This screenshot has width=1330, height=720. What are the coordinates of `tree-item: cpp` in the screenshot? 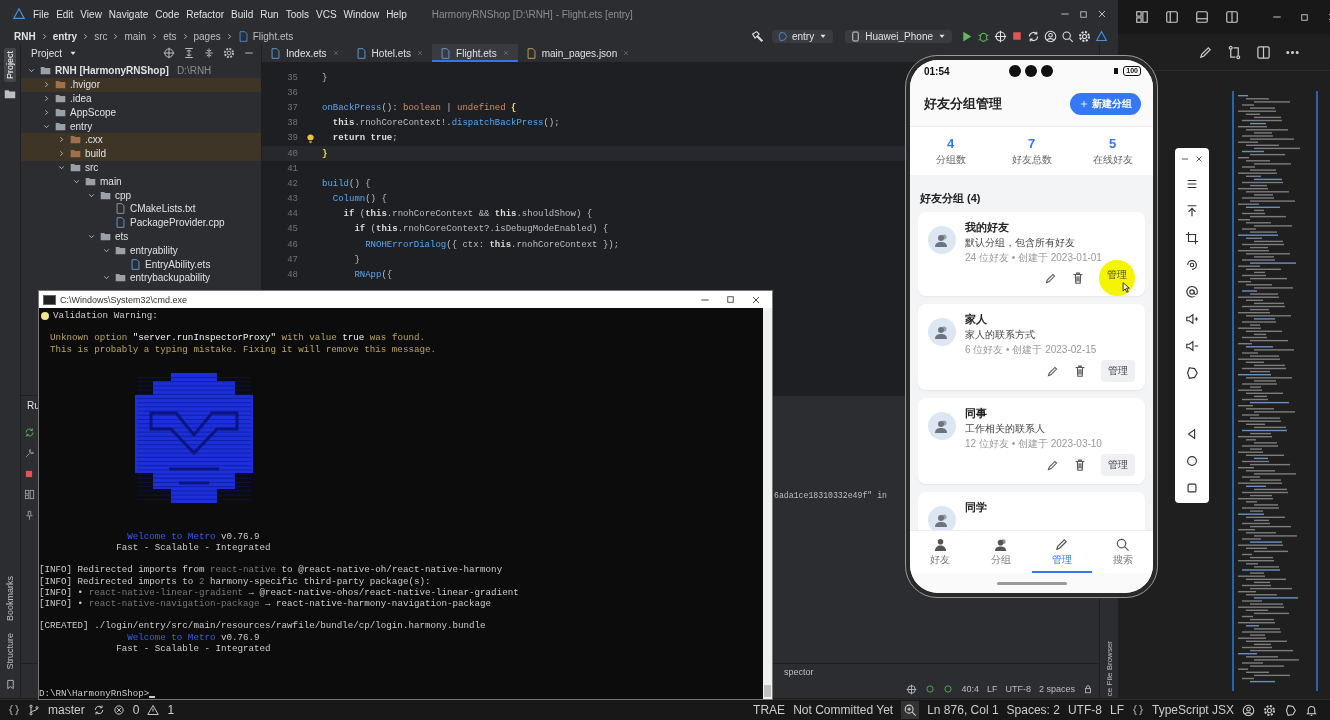 It's located at (141, 195).